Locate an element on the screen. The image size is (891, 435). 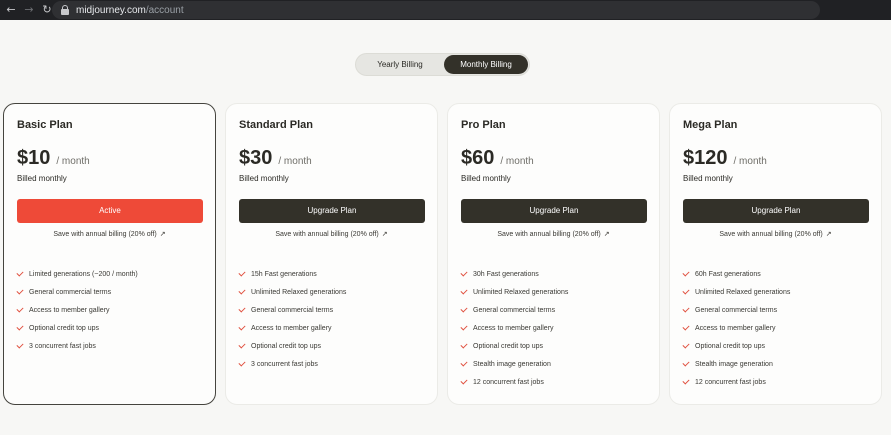
feature-item: 60h Fast generations is located at coordinates (736, 274).